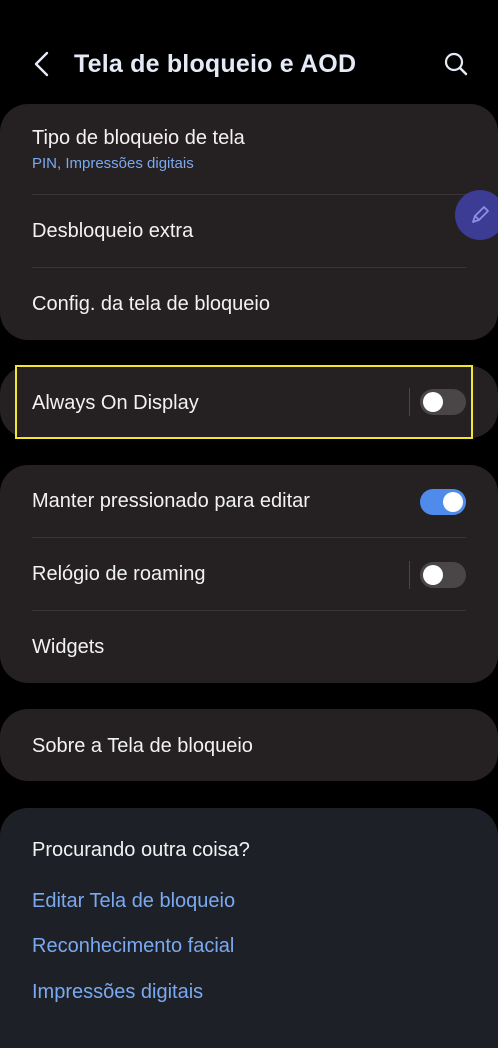 Image resolution: width=498 pixels, height=1048 pixels. I want to click on chevron-left-icon, so click(41, 64).